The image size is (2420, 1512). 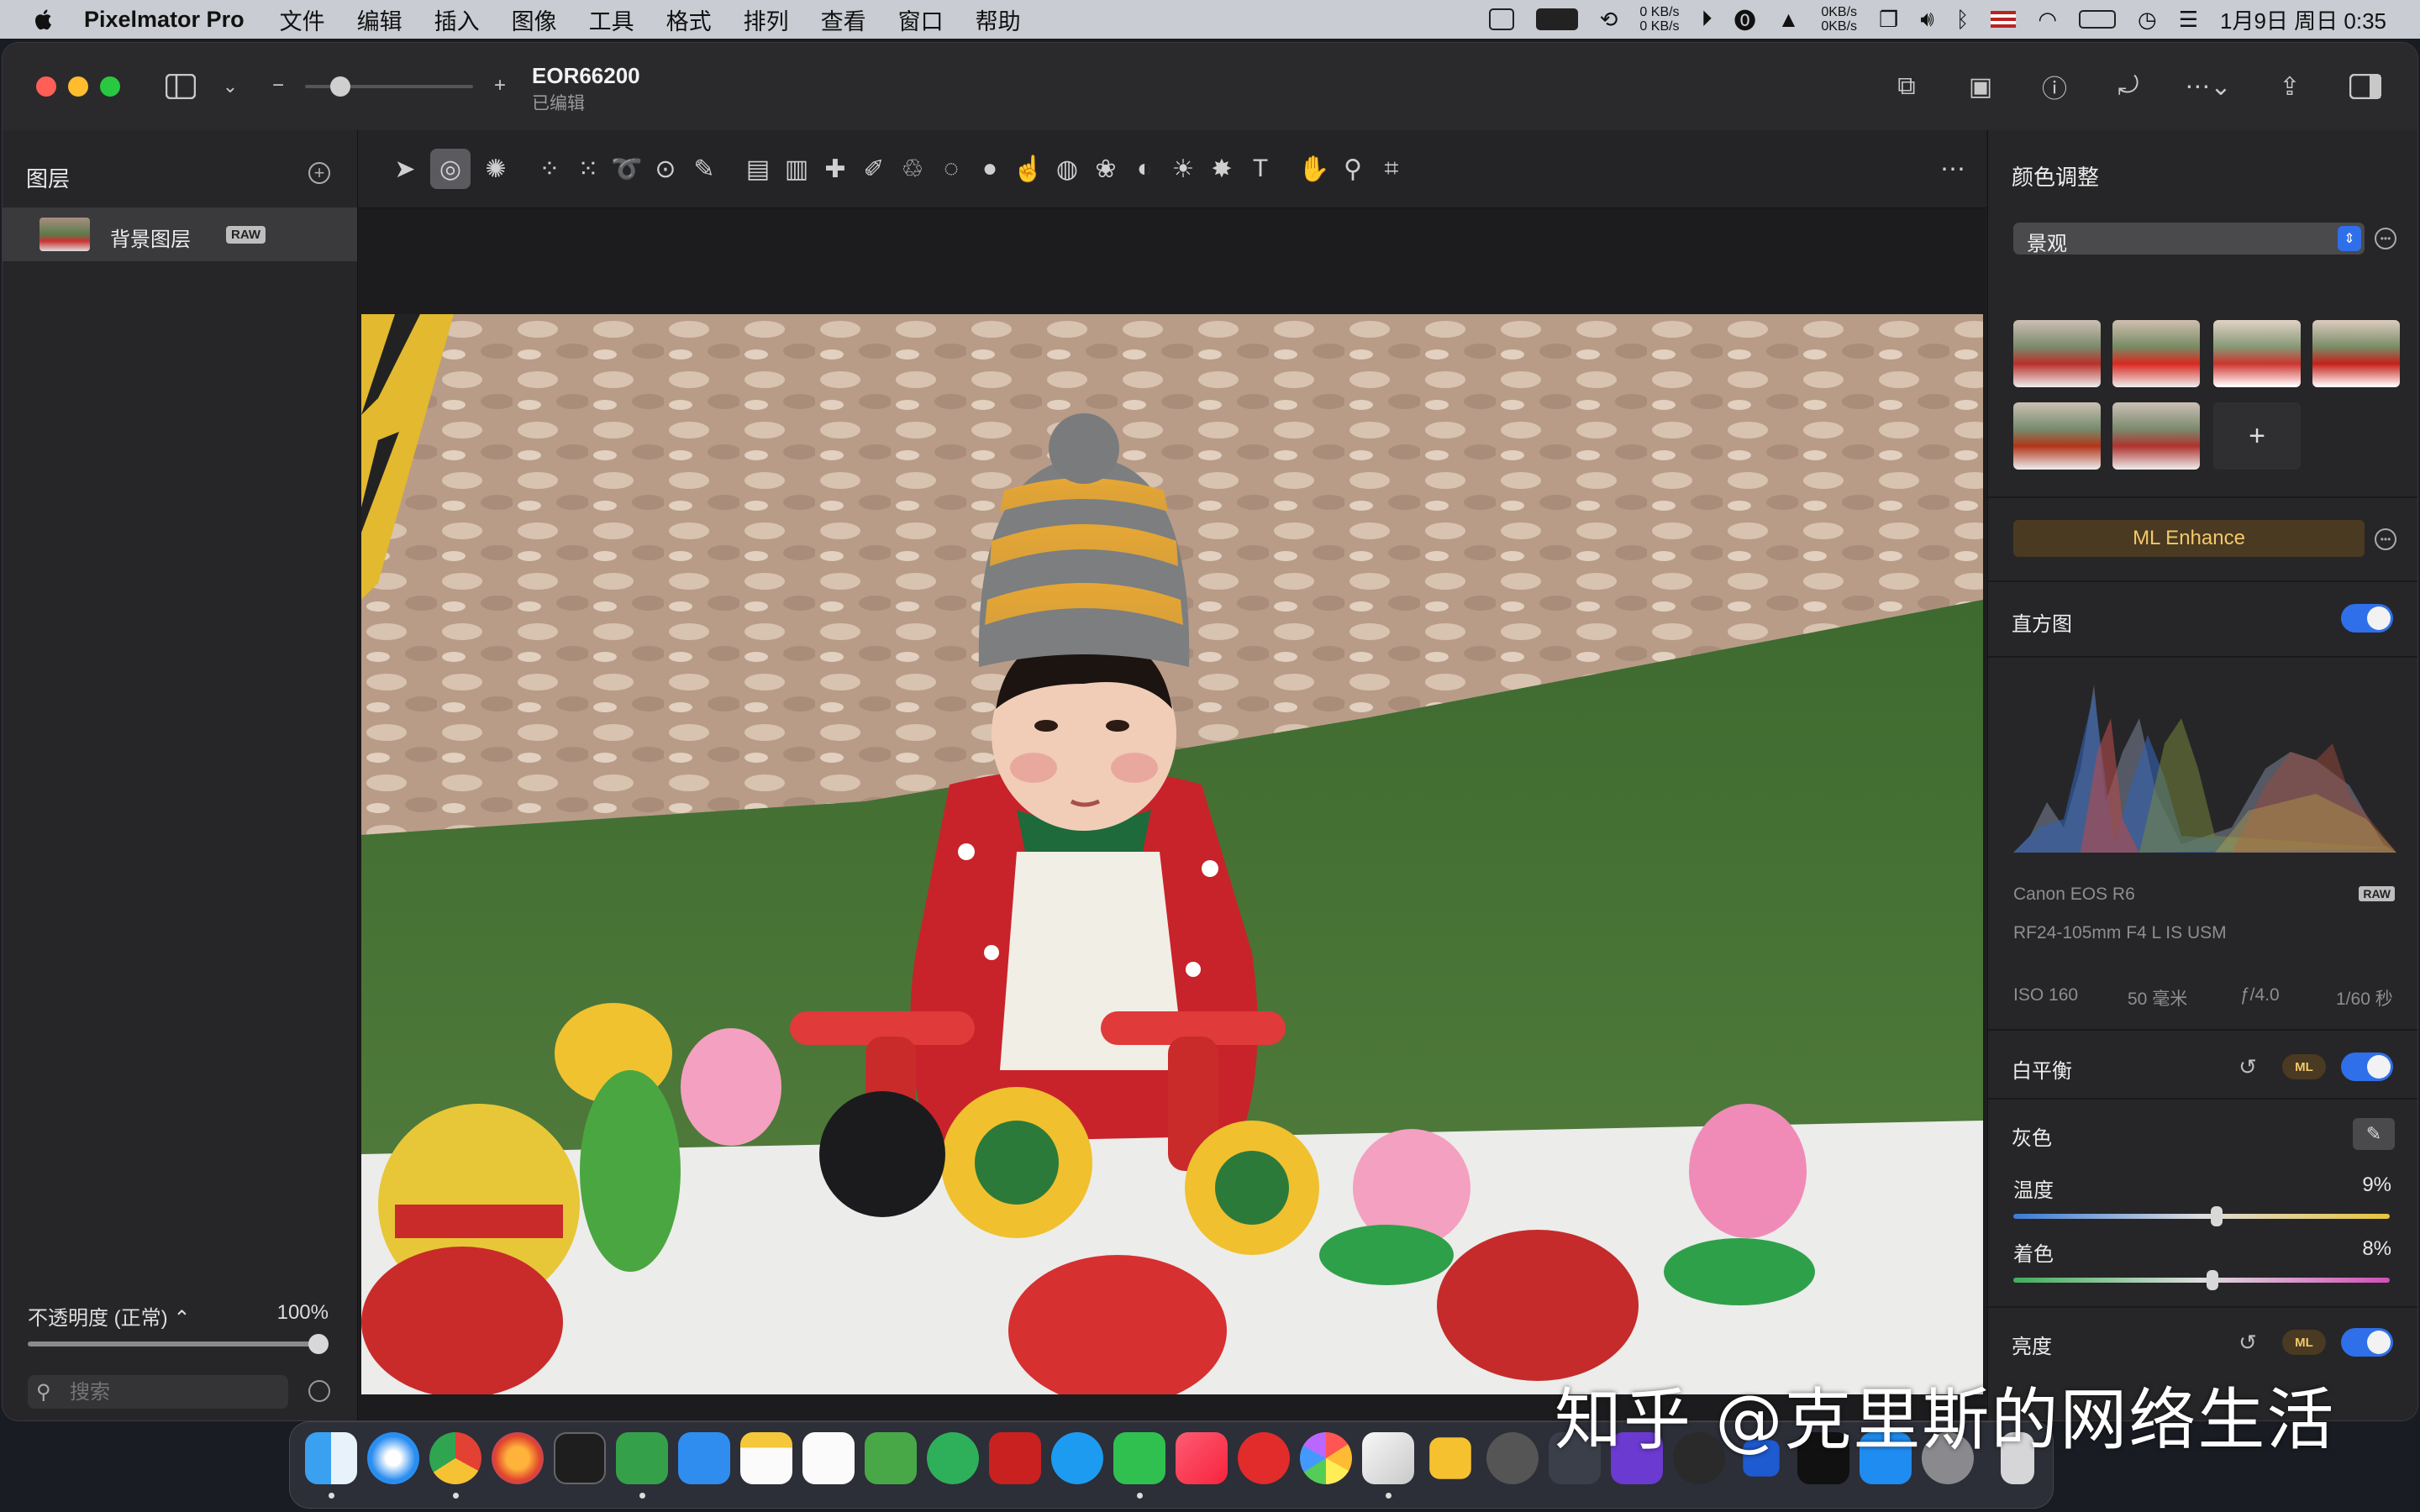 I want to click on sharpen-tool-icon: ●, so click(x=990, y=169).